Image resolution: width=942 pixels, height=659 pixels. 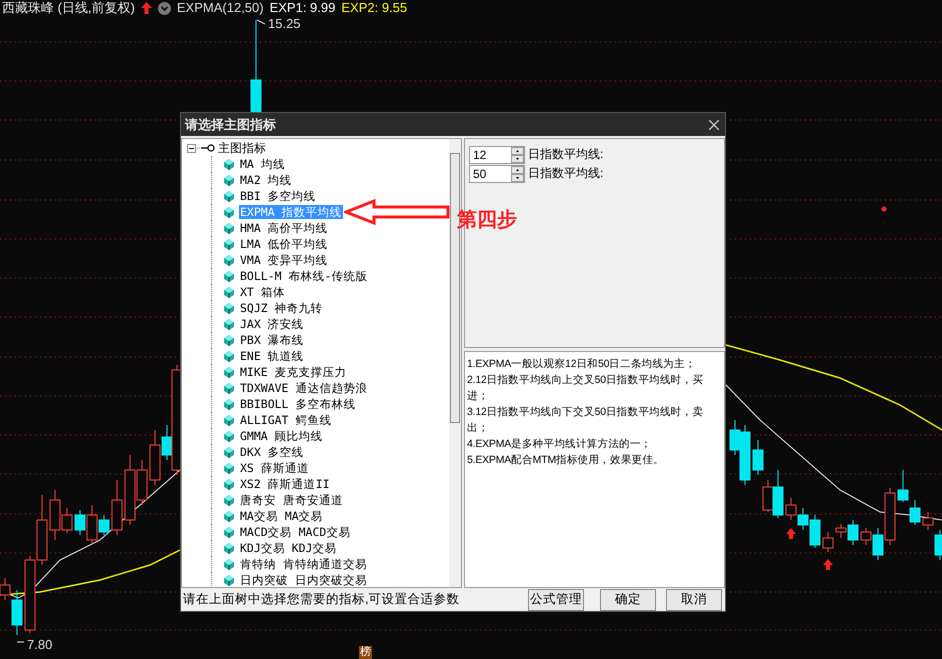 I want to click on tree-item: GMMA 顾比均线, so click(x=281, y=436).